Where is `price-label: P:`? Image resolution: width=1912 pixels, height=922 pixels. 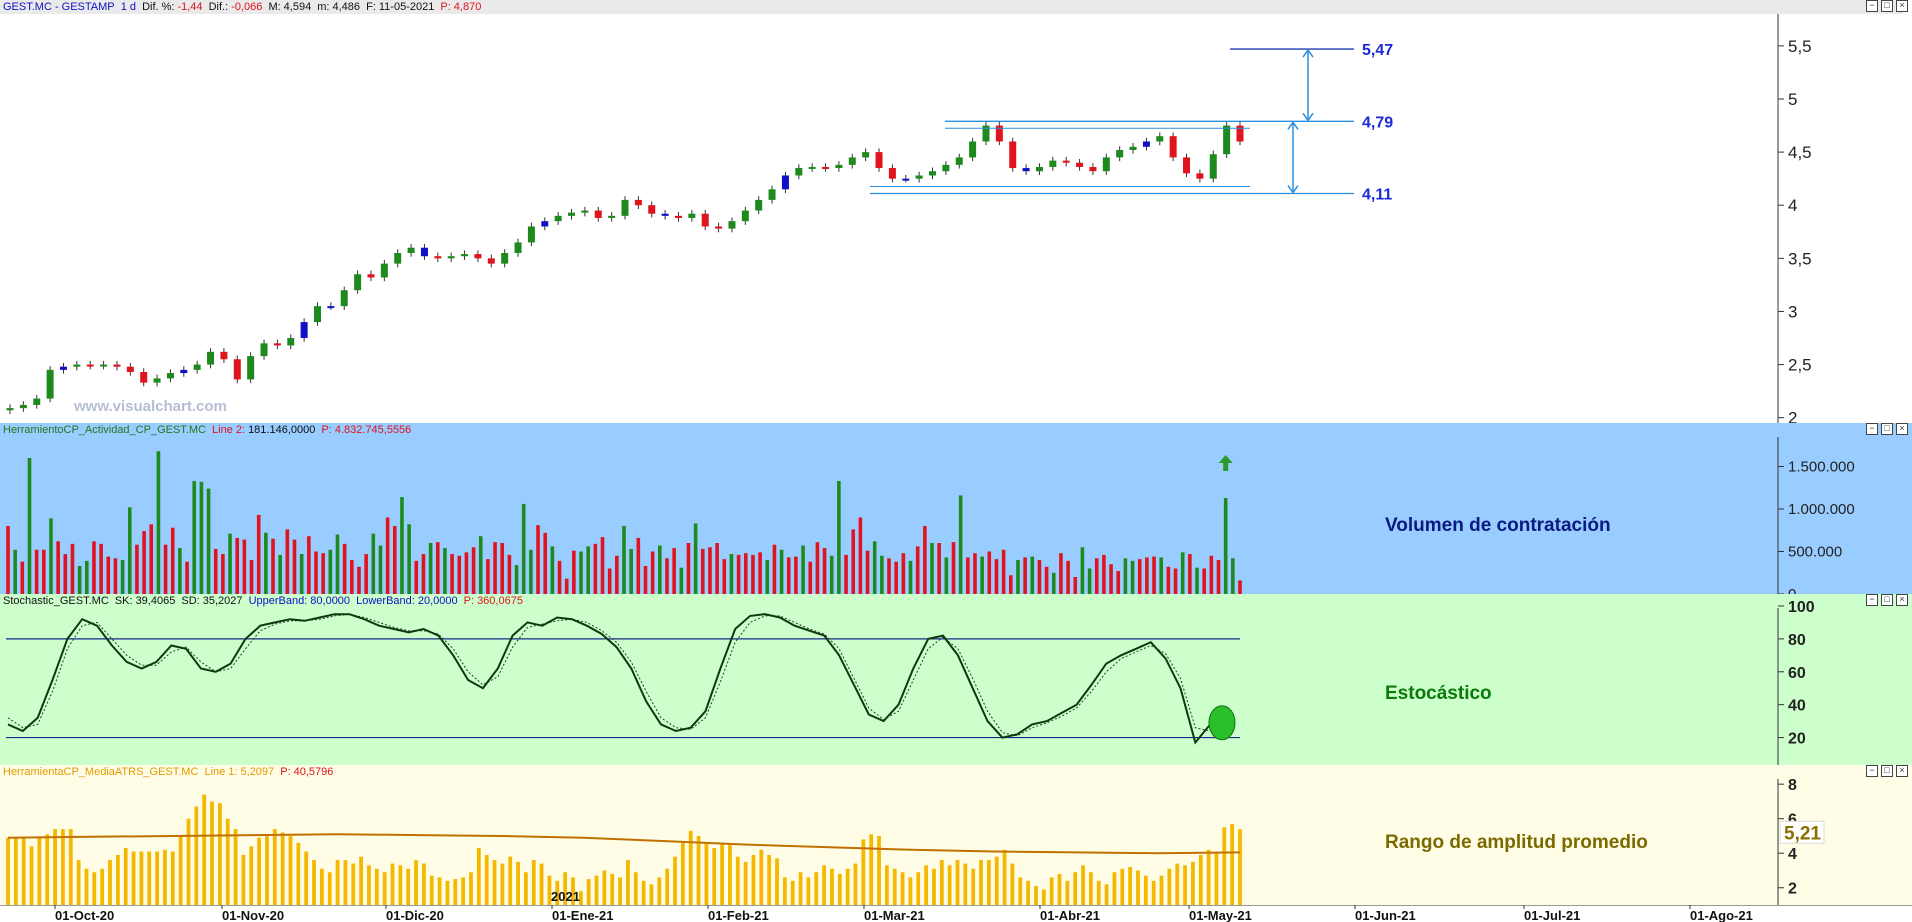 price-label: P: is located at coordinates (445, 7).